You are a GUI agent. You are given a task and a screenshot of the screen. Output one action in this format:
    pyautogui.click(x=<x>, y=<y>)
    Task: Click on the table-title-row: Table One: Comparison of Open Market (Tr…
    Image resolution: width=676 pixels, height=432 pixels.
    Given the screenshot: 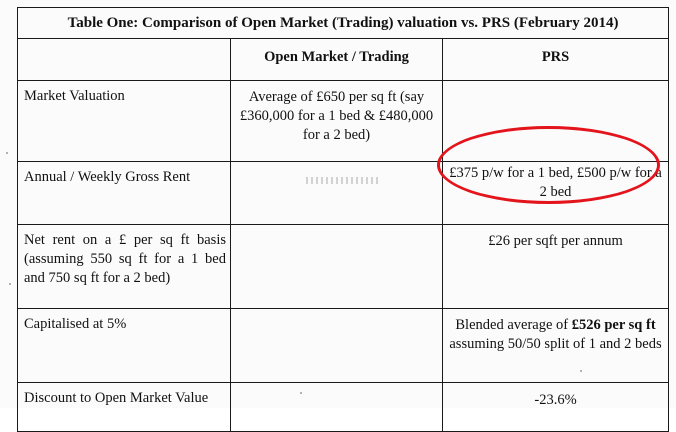 What is the action you would take?
    pyautogui.click(x=343, y=23)
    